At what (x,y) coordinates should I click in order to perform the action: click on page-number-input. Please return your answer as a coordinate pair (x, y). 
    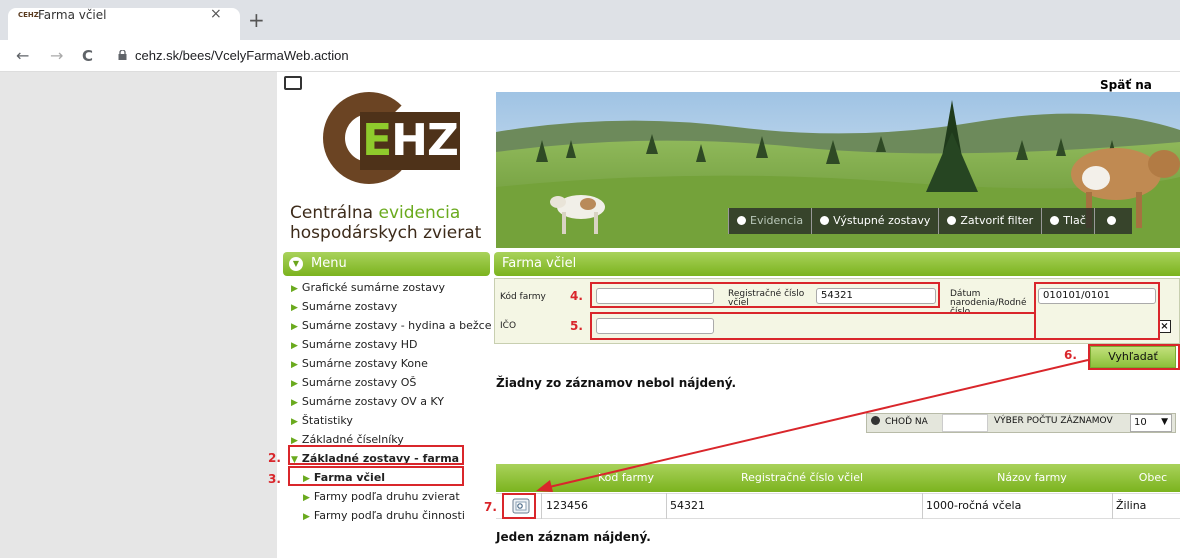
    Looking at the image, I should click on (965, 423).